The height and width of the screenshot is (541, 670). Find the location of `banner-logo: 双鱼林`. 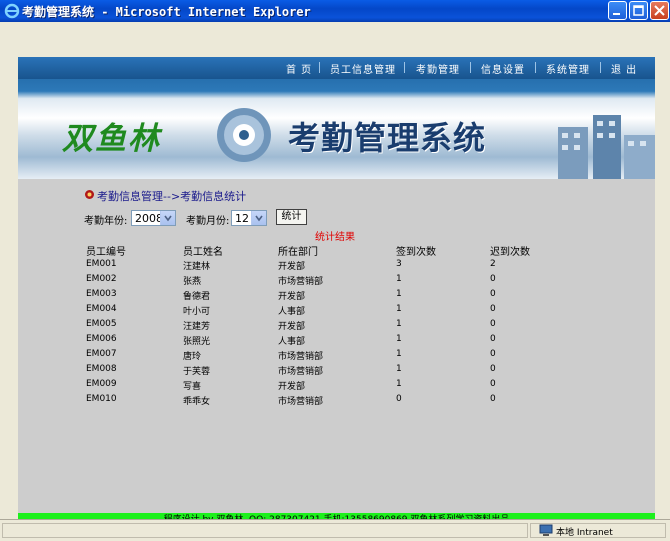

banner-logo: 双鱼林 is located at coordinates (111, 139).